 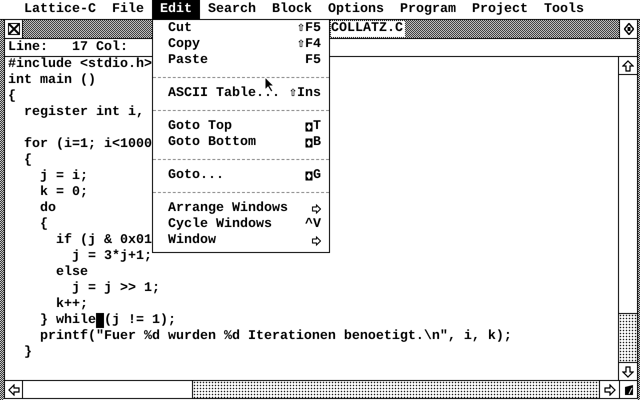 I want to click on code-line: printf("Fuer %d wurden %d Iterationen benoetigt.\n", i, k);, so click(x=275, y=337).